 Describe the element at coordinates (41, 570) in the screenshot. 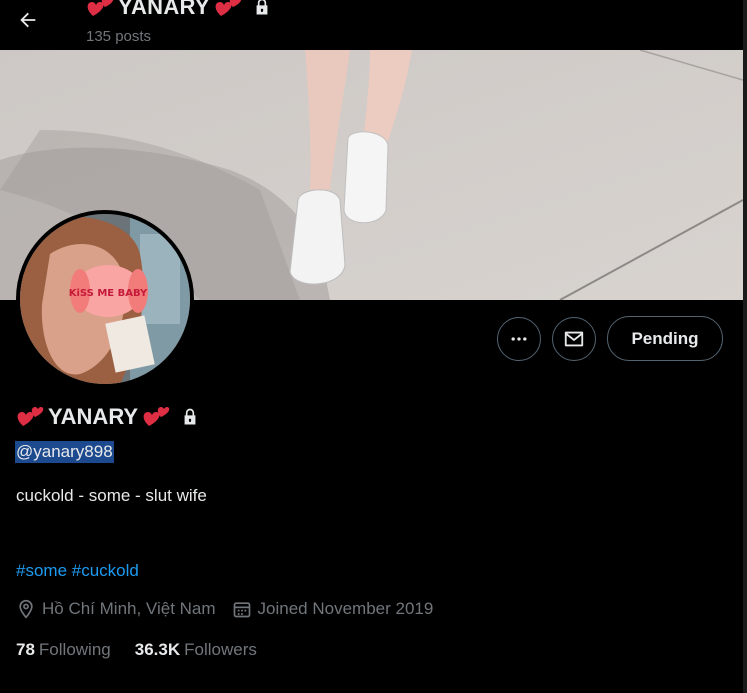

I see `hashtag-link: #some` at that location.